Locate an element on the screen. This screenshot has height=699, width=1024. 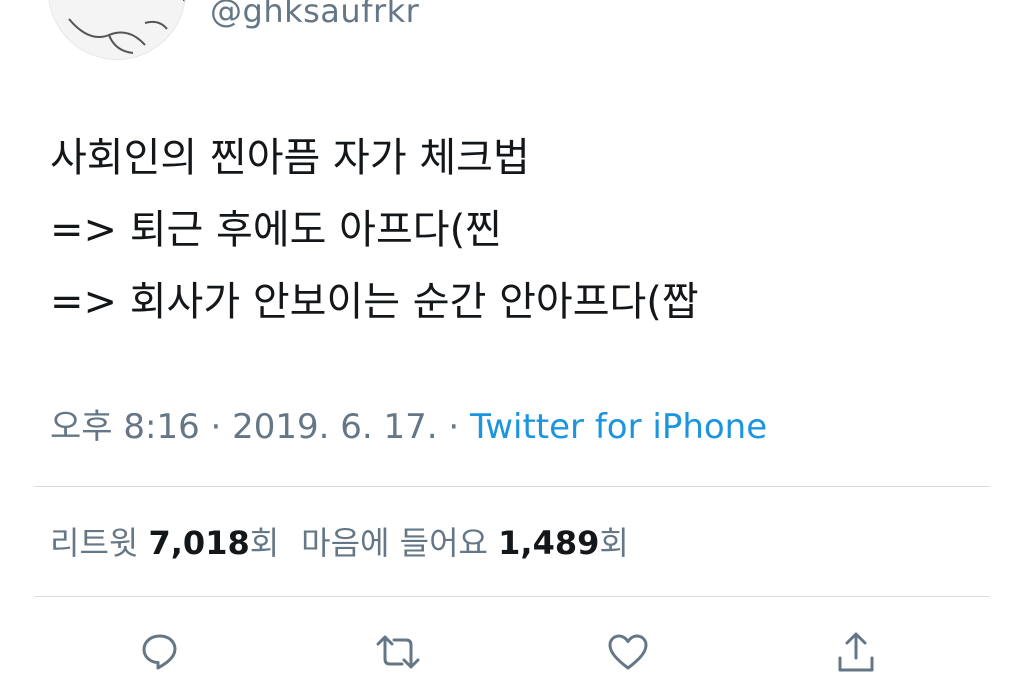
avatar is located at coordinates (117, 30).